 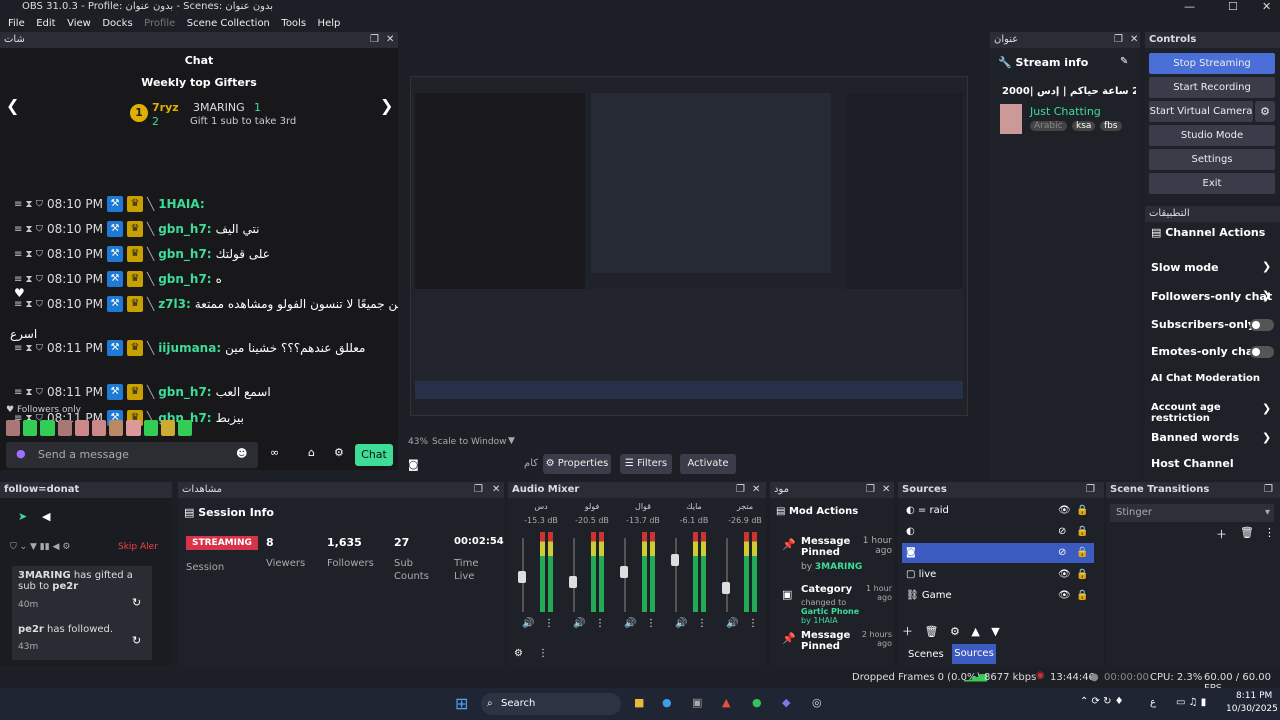 I want to click on minimize-button: —, so click(x=1189, y=6).